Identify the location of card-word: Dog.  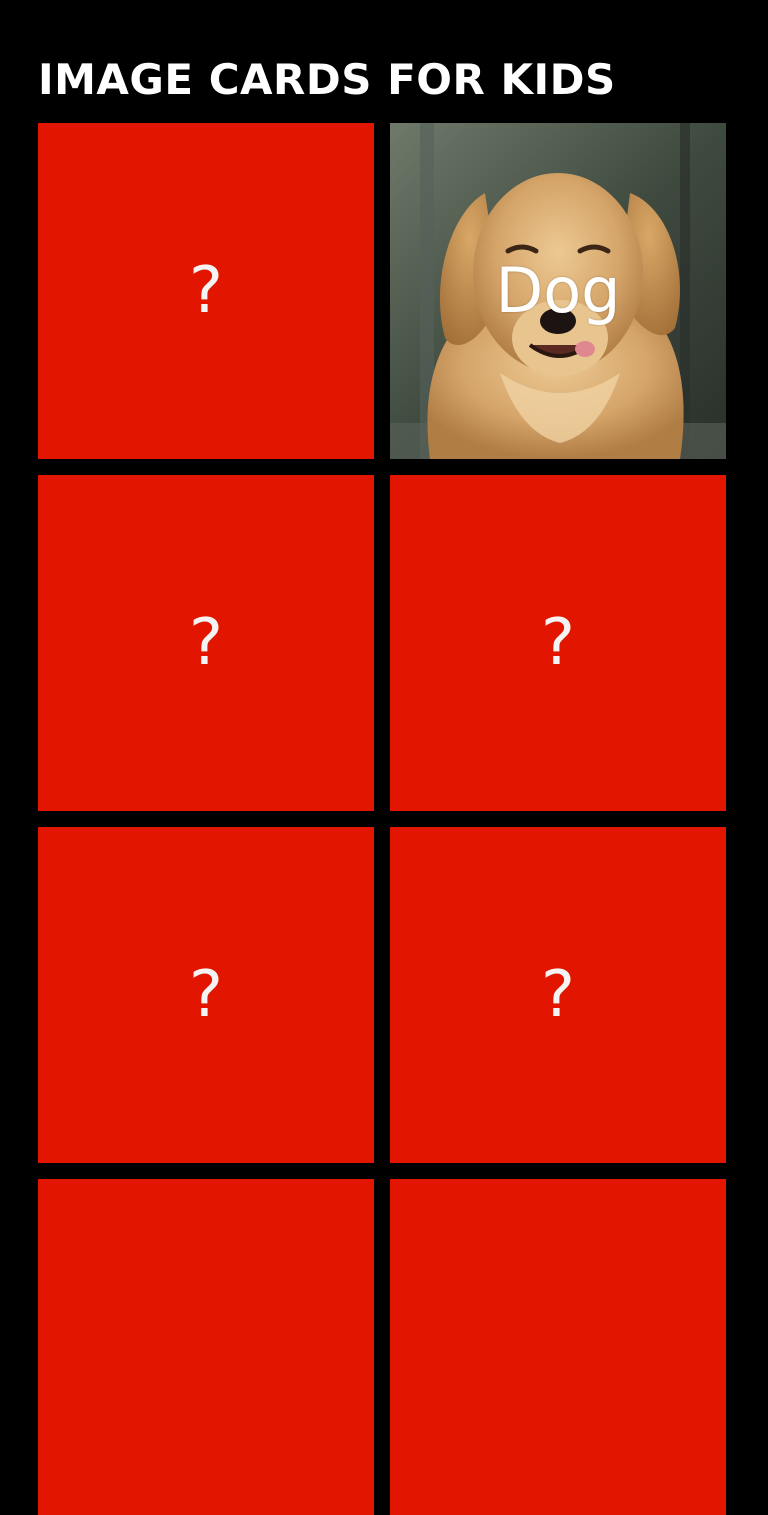
(558, 290).